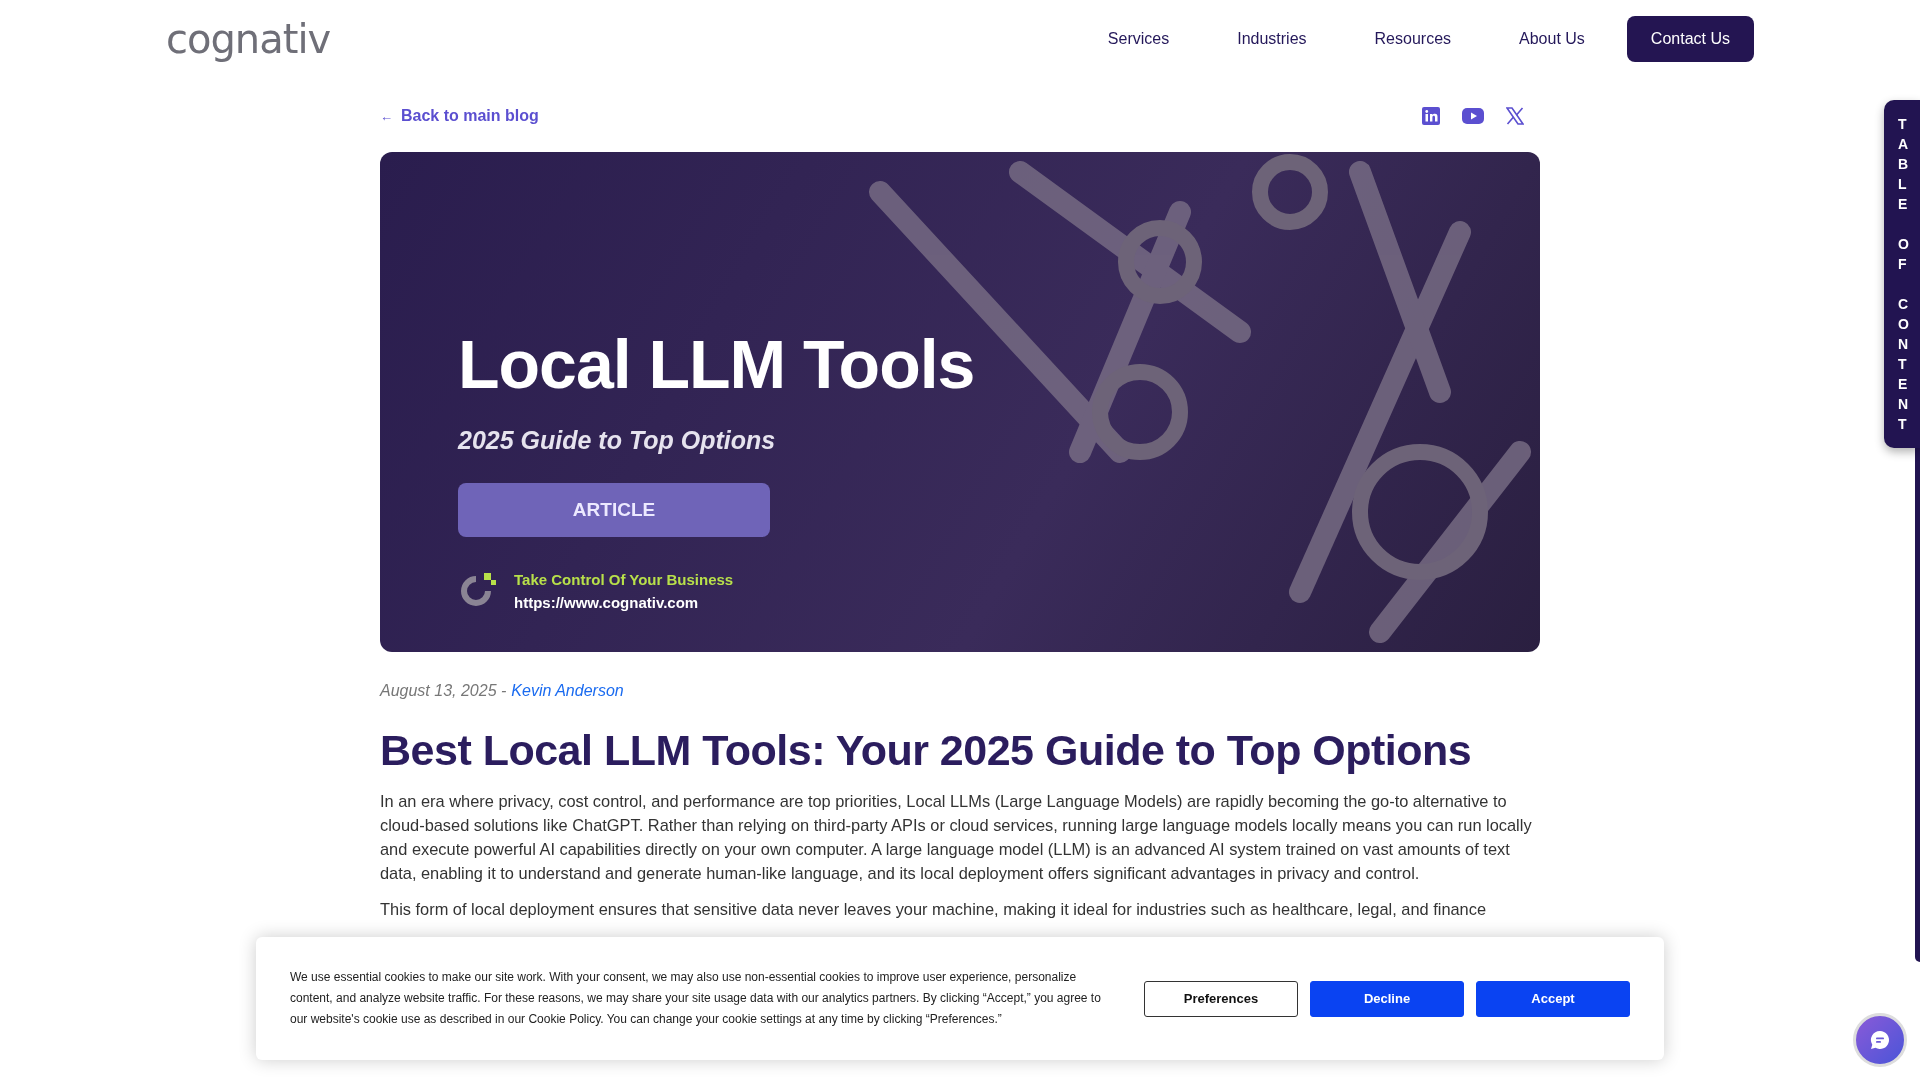  Describe the element at coordinates (934, 909) in the screenshot. I see `article-paragraph: This form of local deployment ensures that sensitive data never leaves your machine, making it ideal for industries such as healthcare, legal, and finance` at that location.